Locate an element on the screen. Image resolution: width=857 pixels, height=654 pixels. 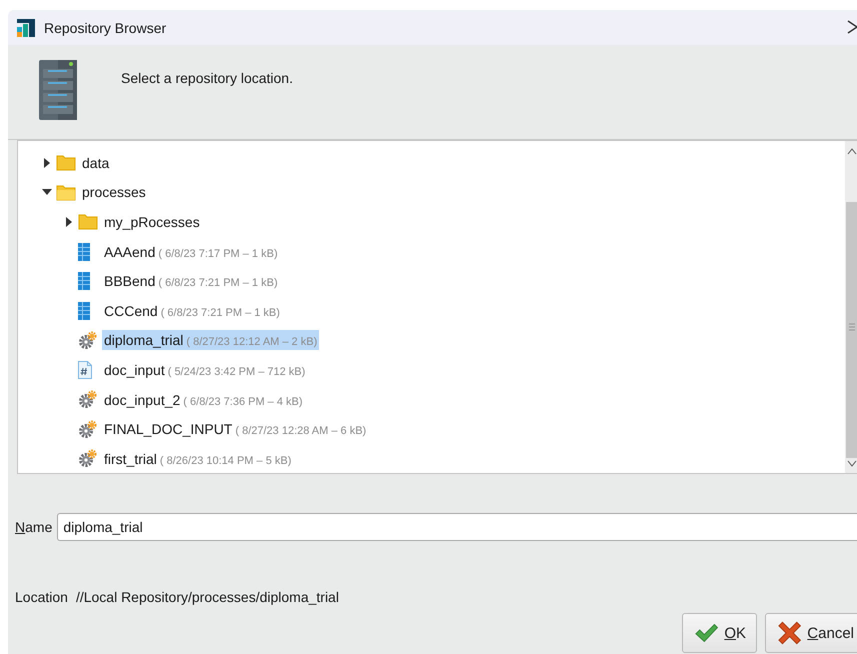
item-details: ( 5/24/23 3:42 PM – 712 kB) is located at coordinates (237, 372).